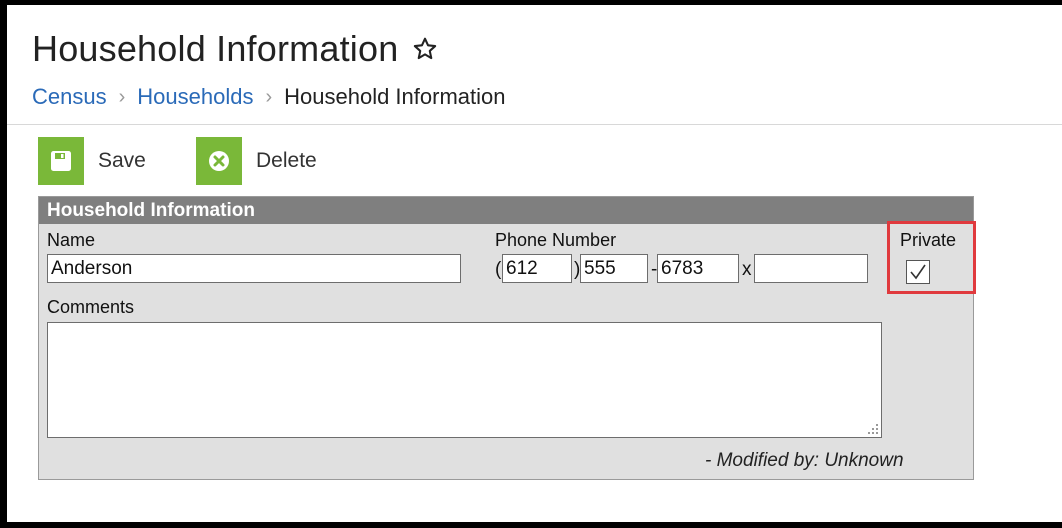  Describe the element at coordinates (286, 160) in the screenshot. I see `delete-label: Delete` at that location.